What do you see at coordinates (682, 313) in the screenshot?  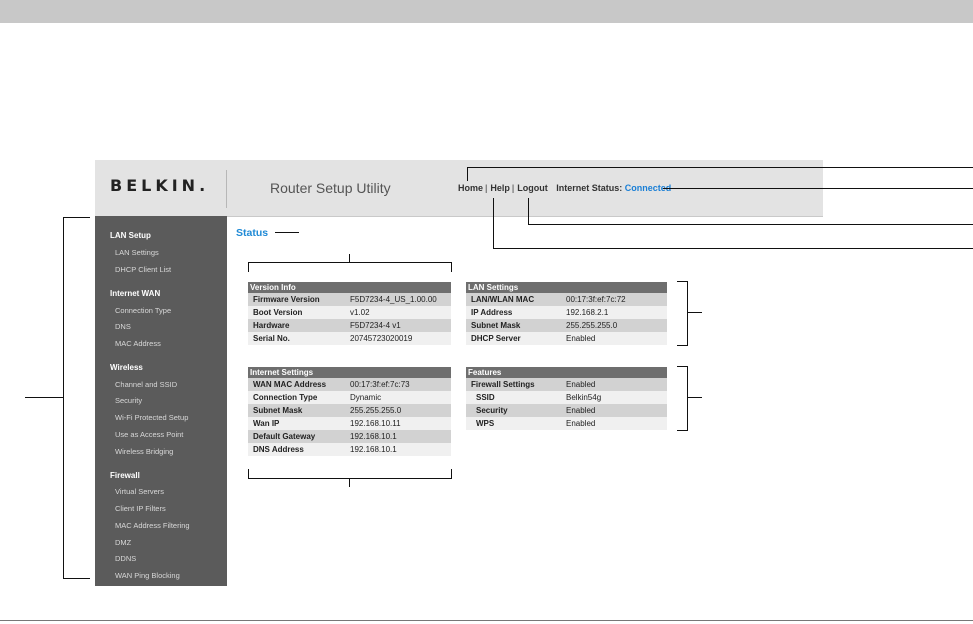 I see `bracket-right-lan` at bounding box center [682, 313].